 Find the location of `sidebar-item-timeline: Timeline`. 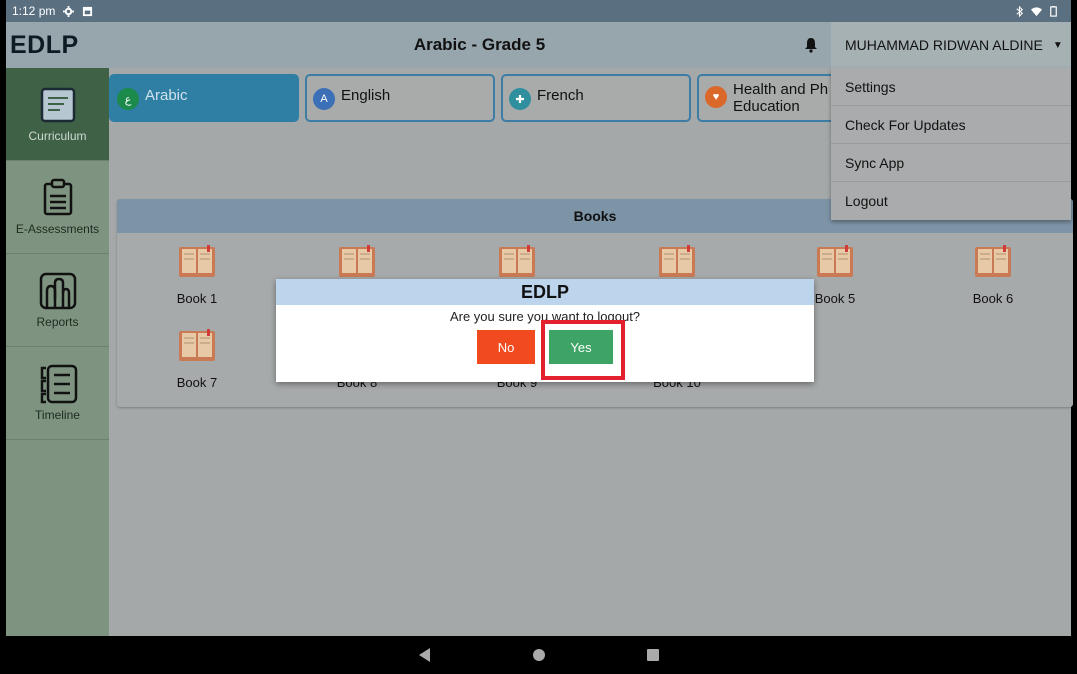

sidebar-item-timeline: Timeline is located at coordinates (57, 393).